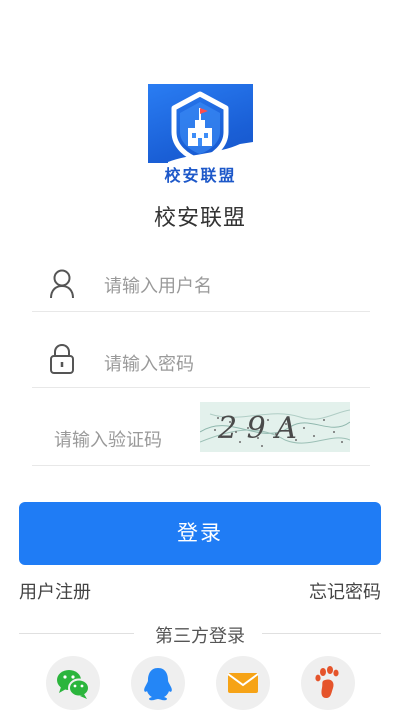  Describe the element at coordinates (62, 286) in the screenshot. I see `user-icon` at that location.